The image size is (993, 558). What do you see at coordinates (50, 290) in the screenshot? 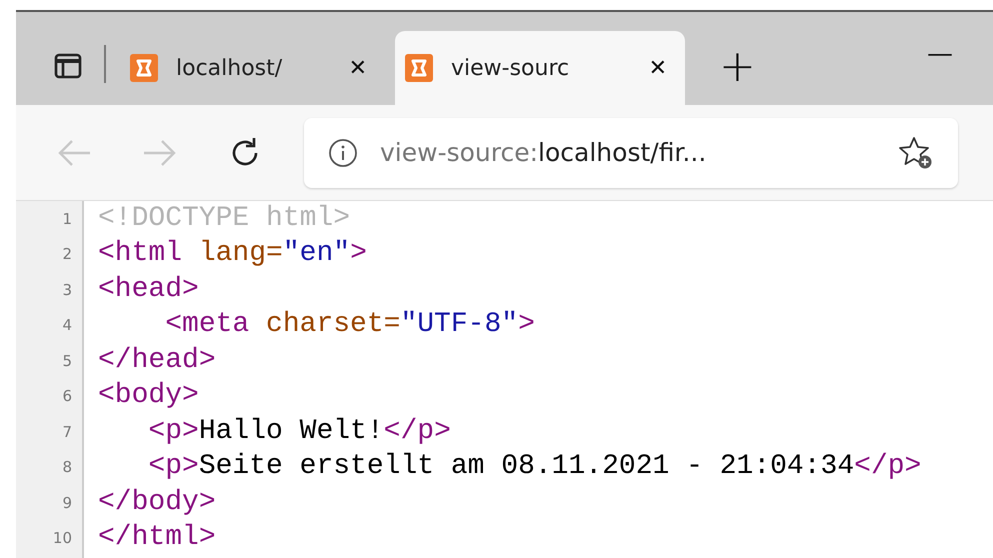
I see `line-number: 3` at bounding box center [50, 290].